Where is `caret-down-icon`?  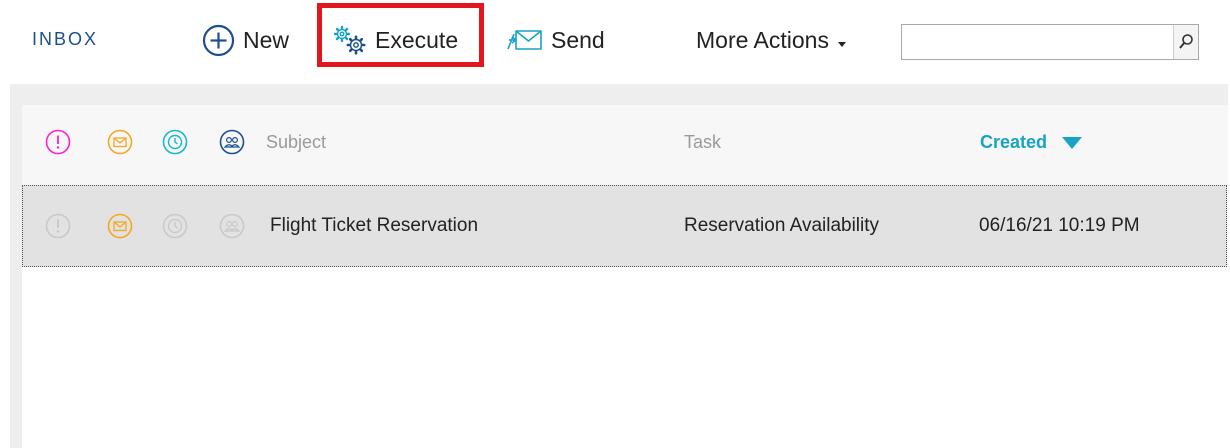 caret-down-icon is located at coordinates (841, 44).